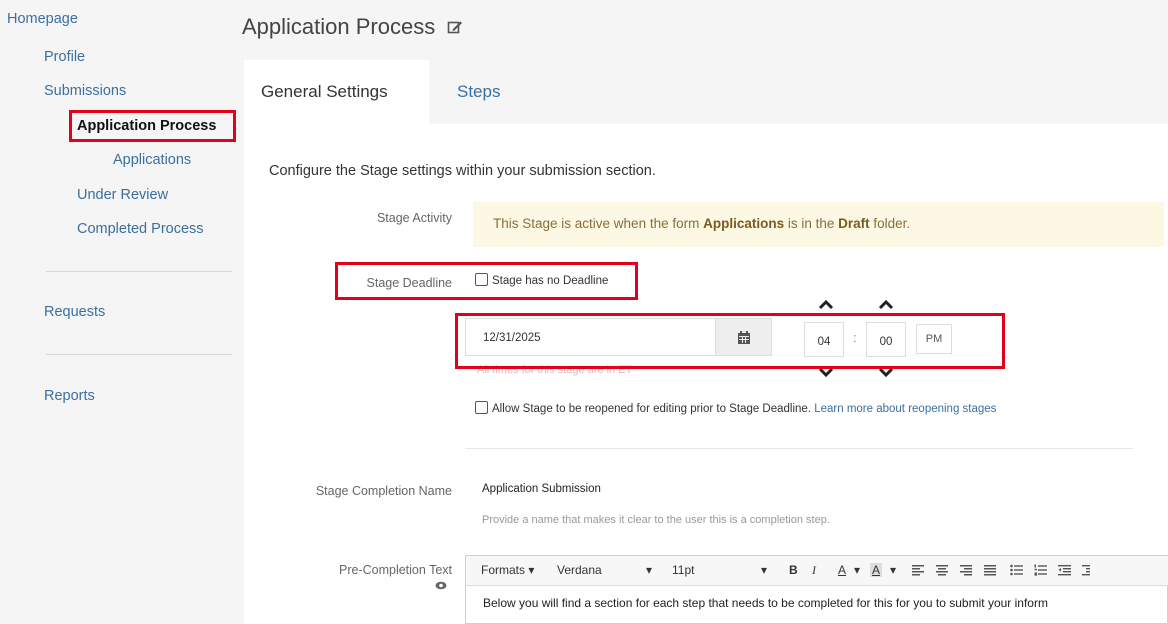 The width and height of the screenshot is (1168, 624). What do you see at coordinates (64, 57) in the screenshot?
I see `nav-profile: Profile` at bounding box center [64, 57].